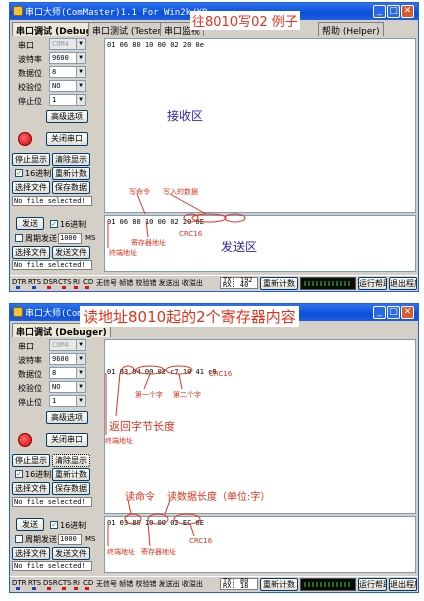 The image size is (424, 601). Describe the element at coordinates (201, 541) in the screenshot. I see `annotation-crc16-send: CRC16` at that location.